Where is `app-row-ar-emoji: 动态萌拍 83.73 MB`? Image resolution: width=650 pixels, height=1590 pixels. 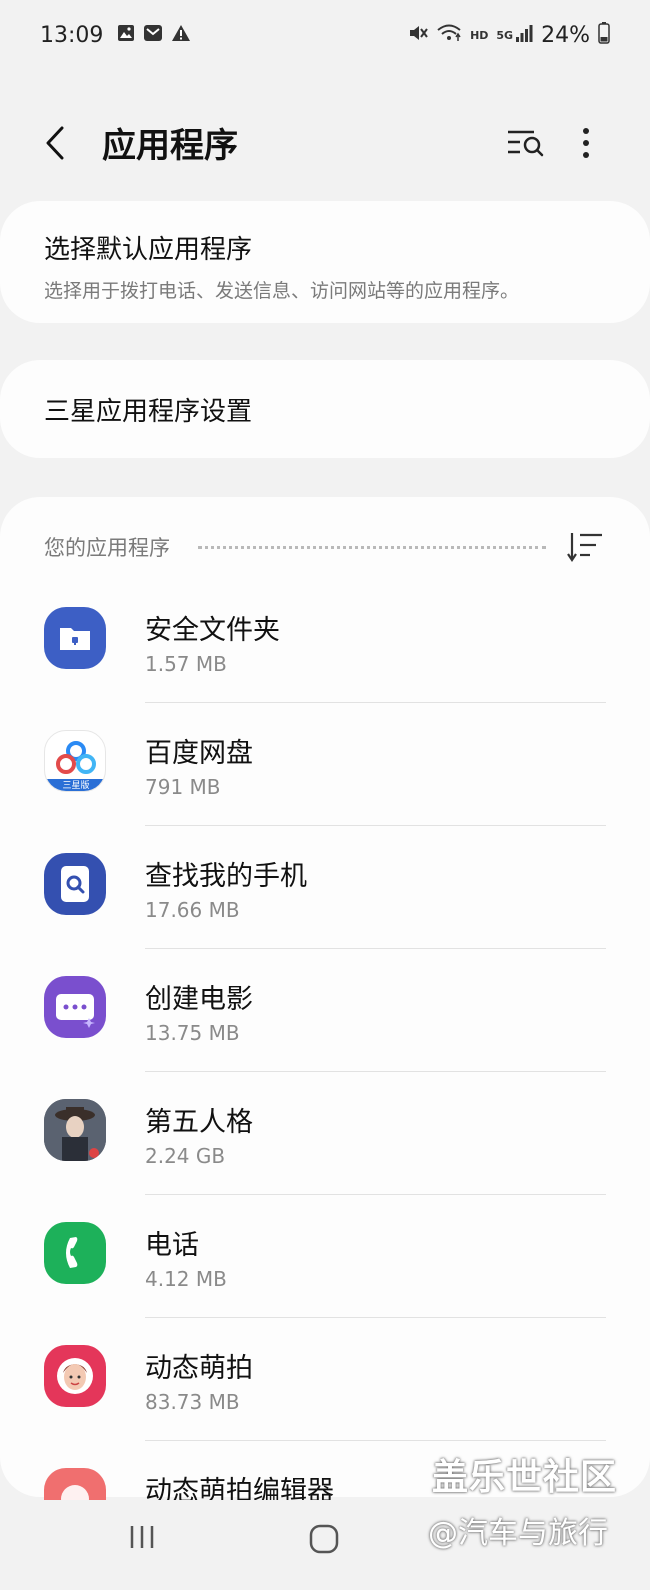 app-row-ar-emoji: 动态萌拍 83.73 MB is located at coordinates (325, 1379).